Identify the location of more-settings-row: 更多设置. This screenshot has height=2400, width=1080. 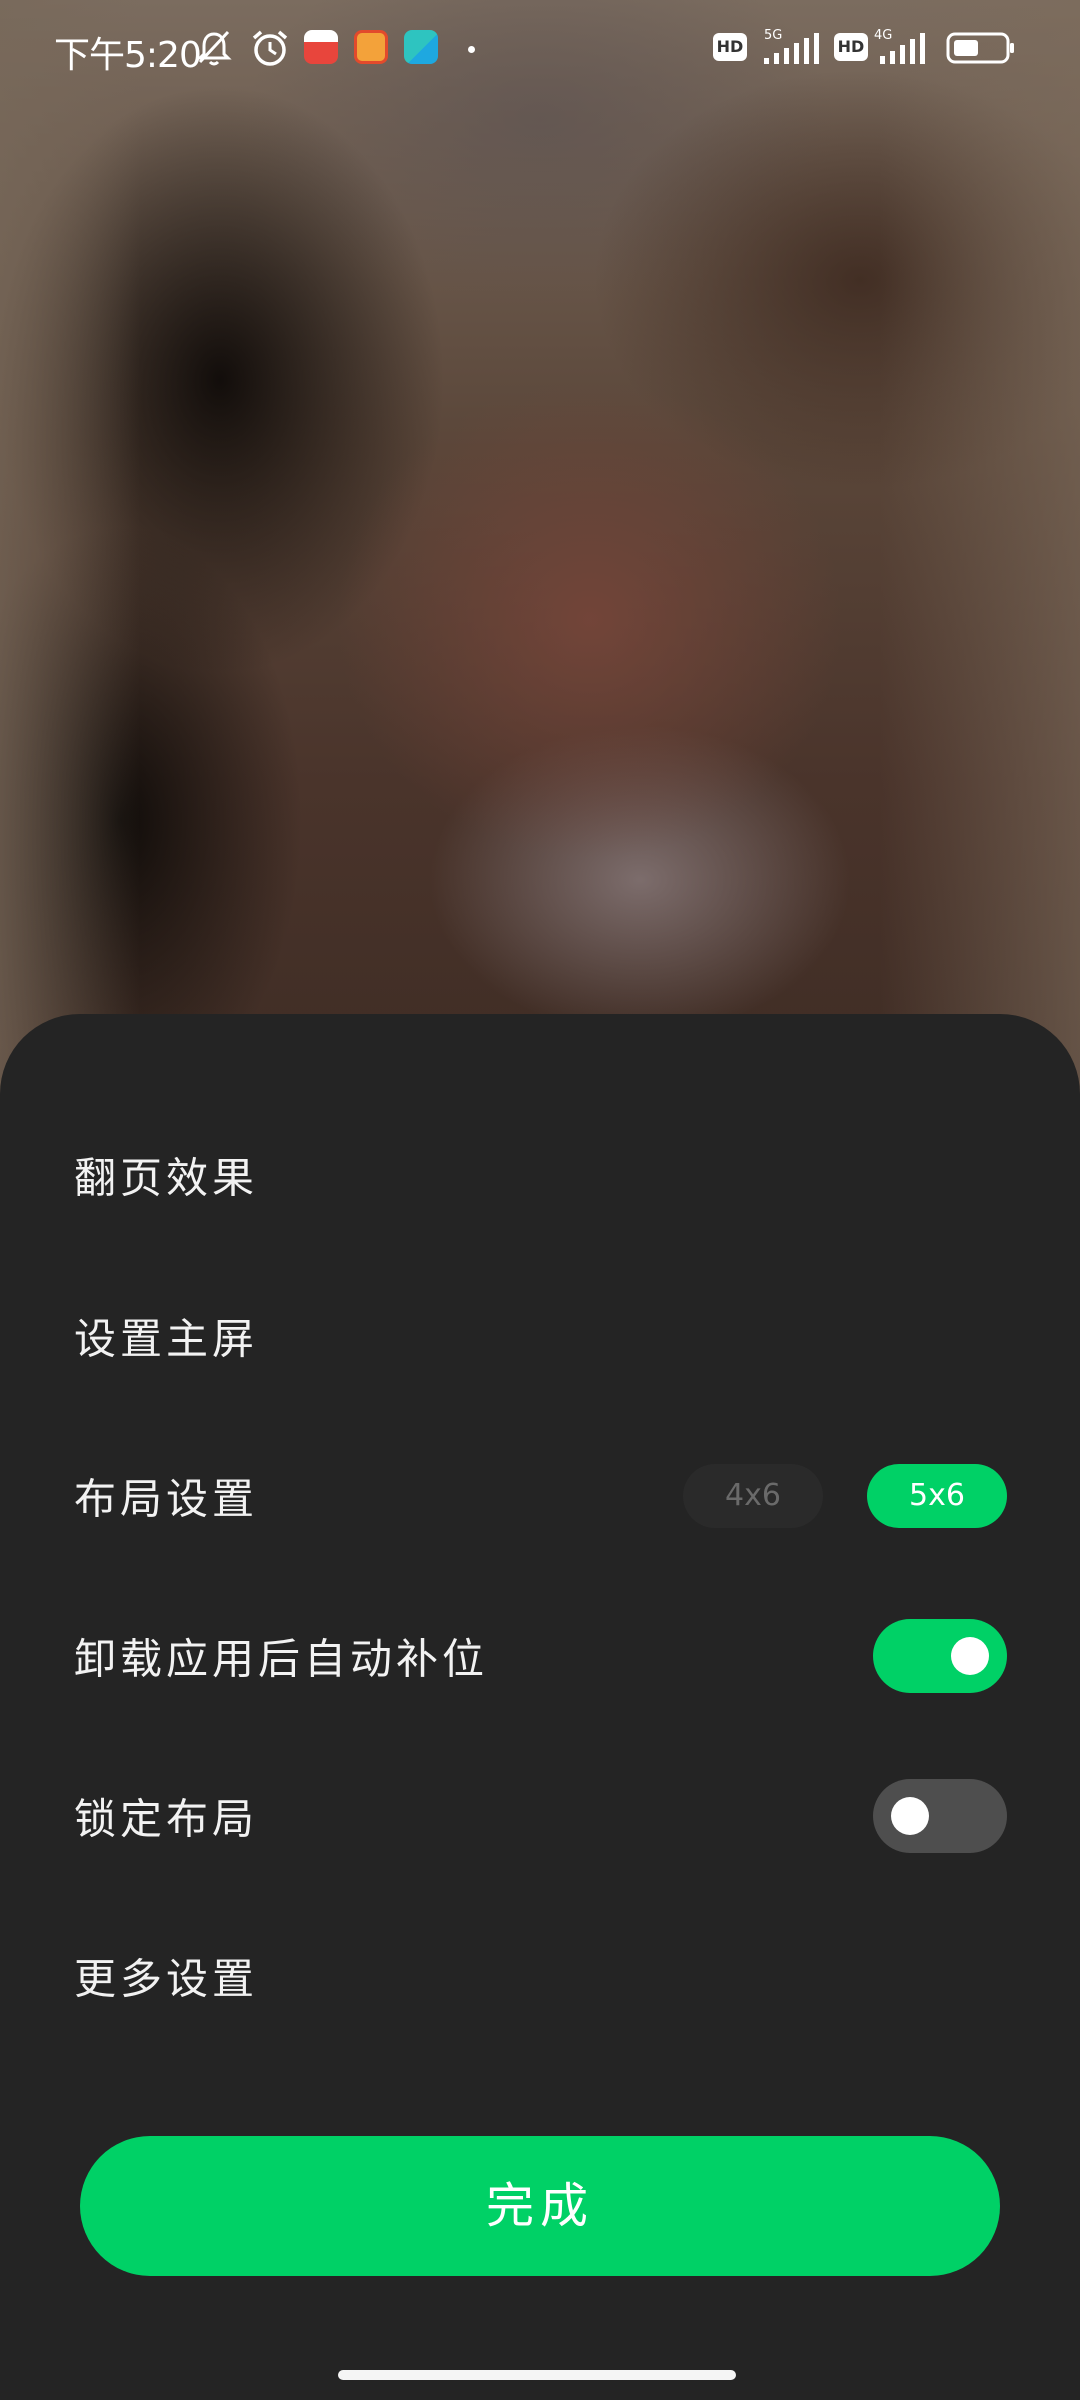
(540, 1976).